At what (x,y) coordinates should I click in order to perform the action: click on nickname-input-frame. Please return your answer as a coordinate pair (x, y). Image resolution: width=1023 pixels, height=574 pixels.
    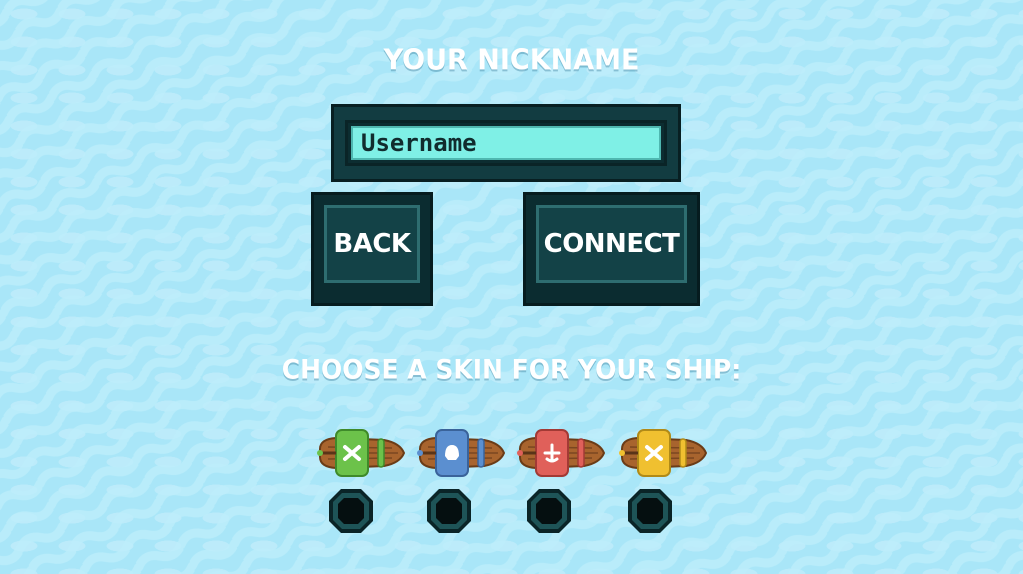
    Looking at the image, I should click on (506, 143).